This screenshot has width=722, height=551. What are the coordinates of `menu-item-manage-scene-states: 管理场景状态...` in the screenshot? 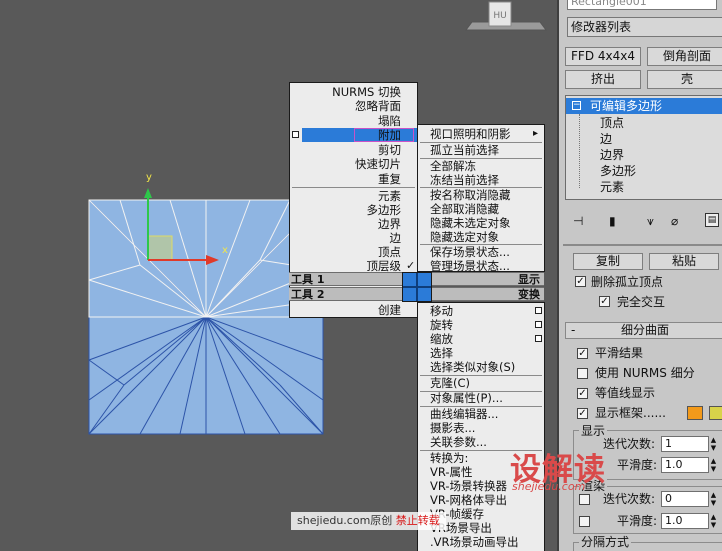 It's located at (470, 266).